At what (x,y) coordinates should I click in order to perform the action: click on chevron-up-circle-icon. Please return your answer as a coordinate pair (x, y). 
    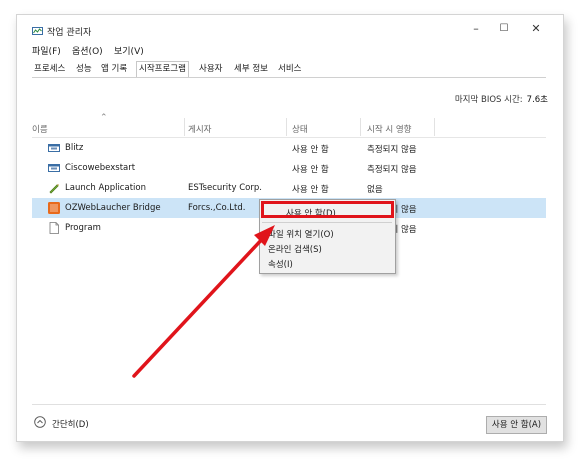
    Looking at the image, I should click on (40, 422).